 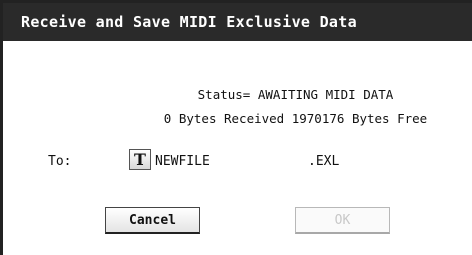 What do you see at coordinates (342, 220) in the screenshot?
I see `ok-button: OK` at bounding box center [342, 220].